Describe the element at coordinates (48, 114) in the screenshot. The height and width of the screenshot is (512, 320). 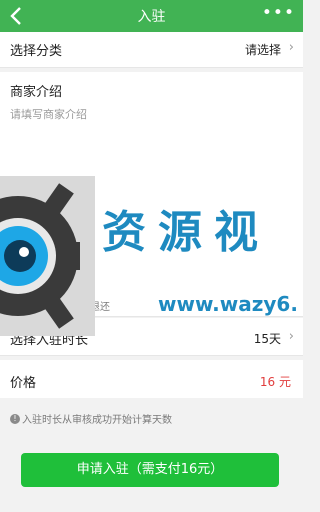
I see `intro-textarea: 请填写商家介绍` at that location.